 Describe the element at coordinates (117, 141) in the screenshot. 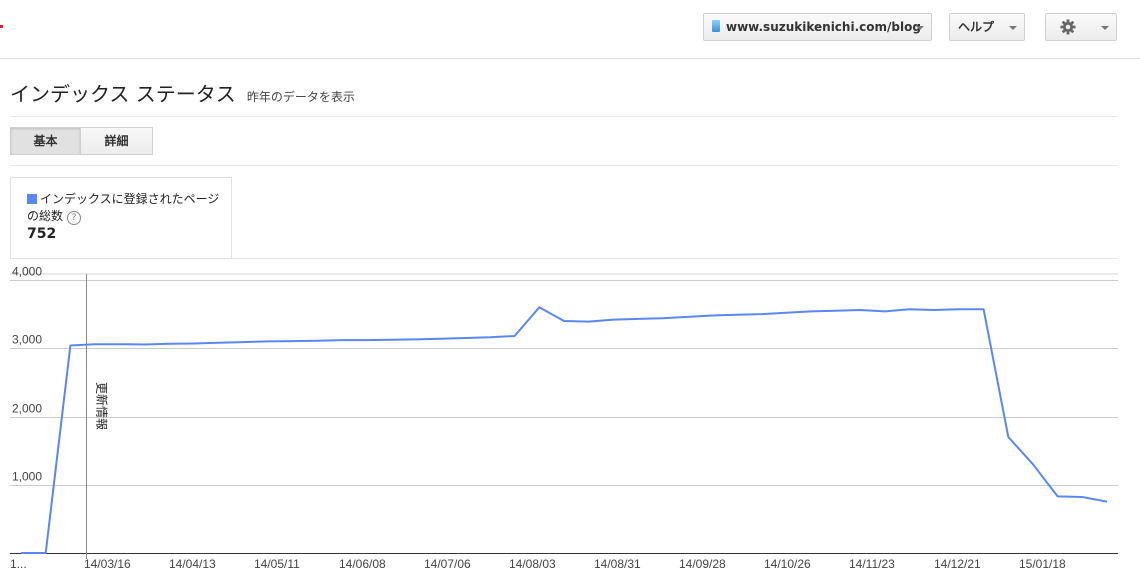

I see `tab-advanced: 詳細` at that location.